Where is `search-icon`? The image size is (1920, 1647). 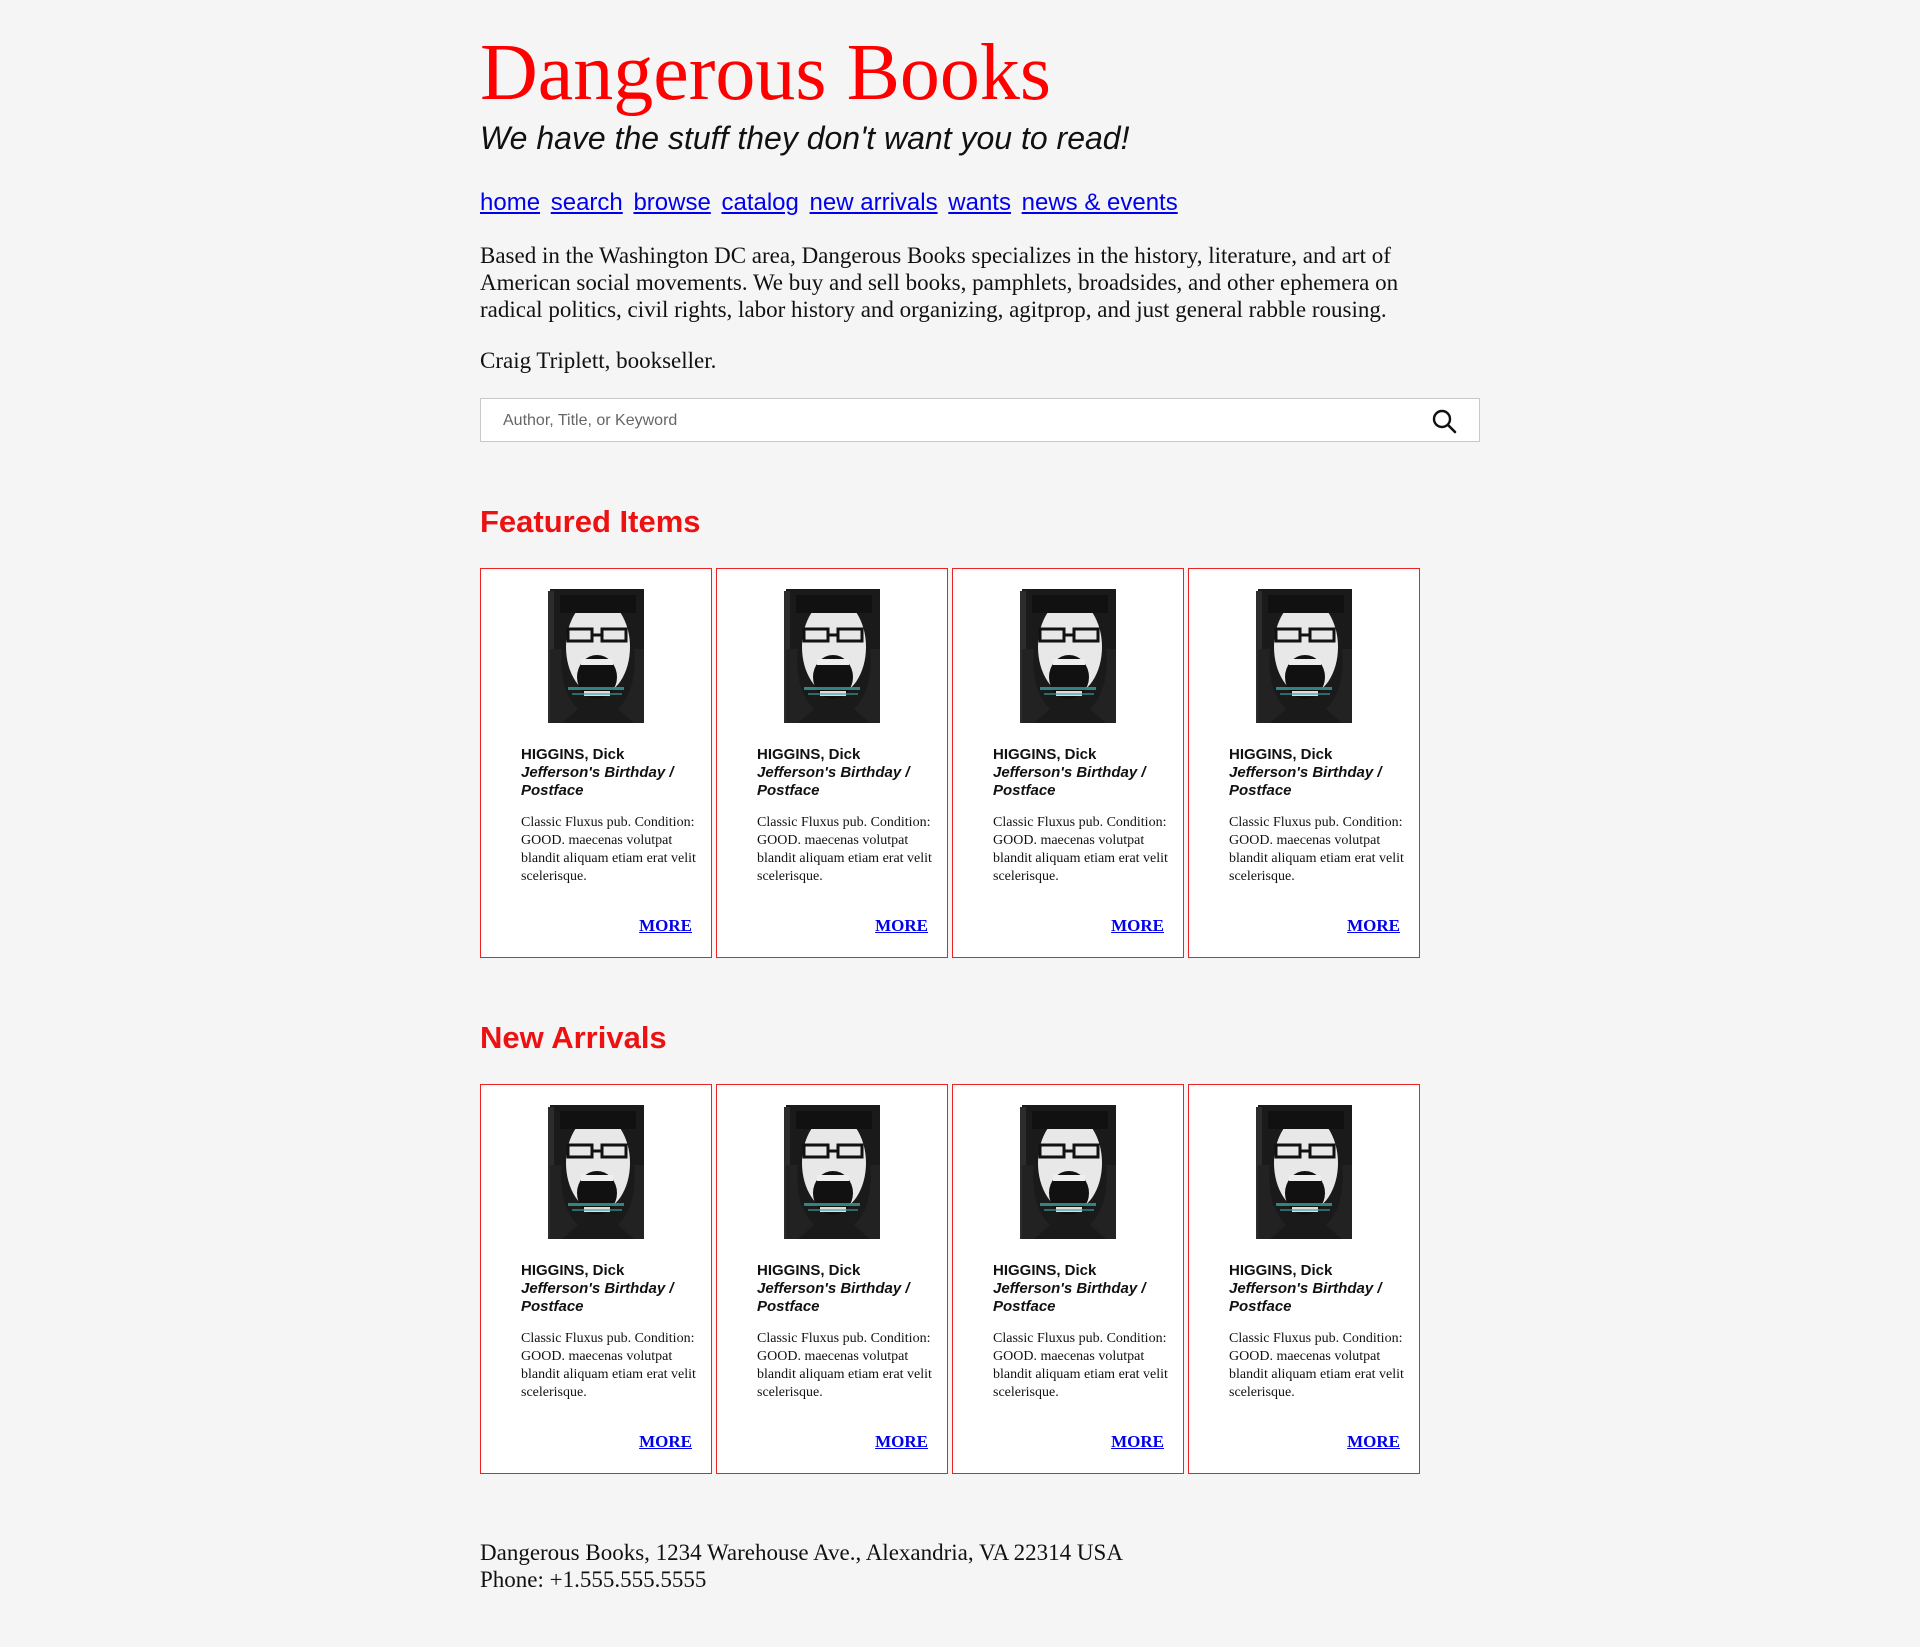
search-icon is located at coordinates (1444, 421).